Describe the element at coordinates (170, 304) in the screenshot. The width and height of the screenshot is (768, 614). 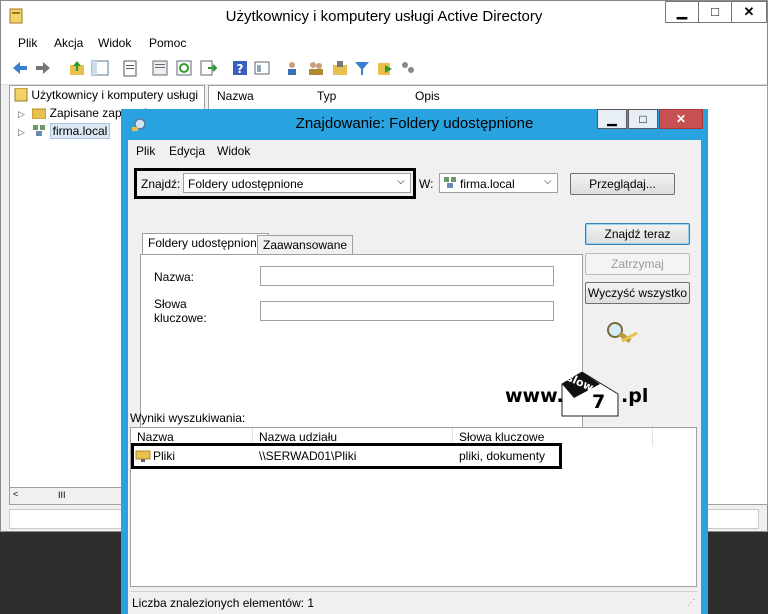
I see `keywords-label-line1: Słowa` at that location.